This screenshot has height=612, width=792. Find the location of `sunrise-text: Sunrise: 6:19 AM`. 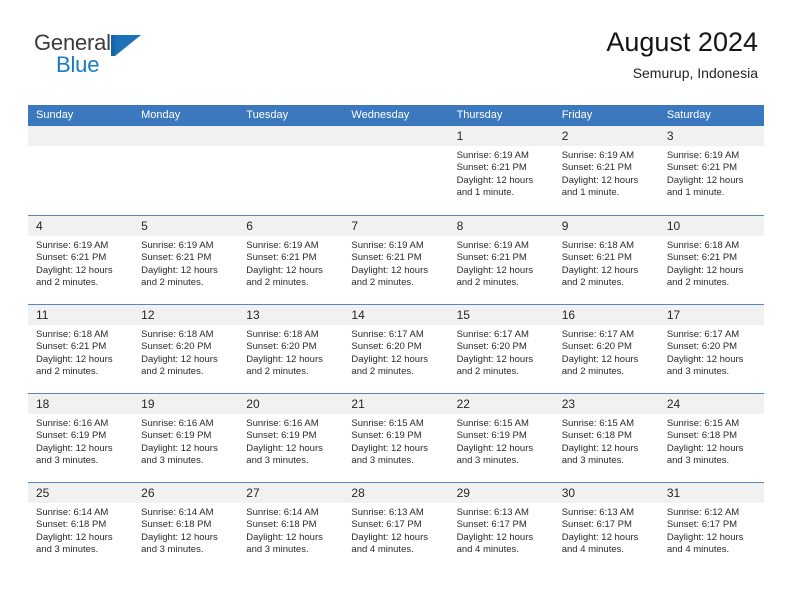

sunrise-text: Sunrise: 6:19 AM is located at coordinates (387, 245).